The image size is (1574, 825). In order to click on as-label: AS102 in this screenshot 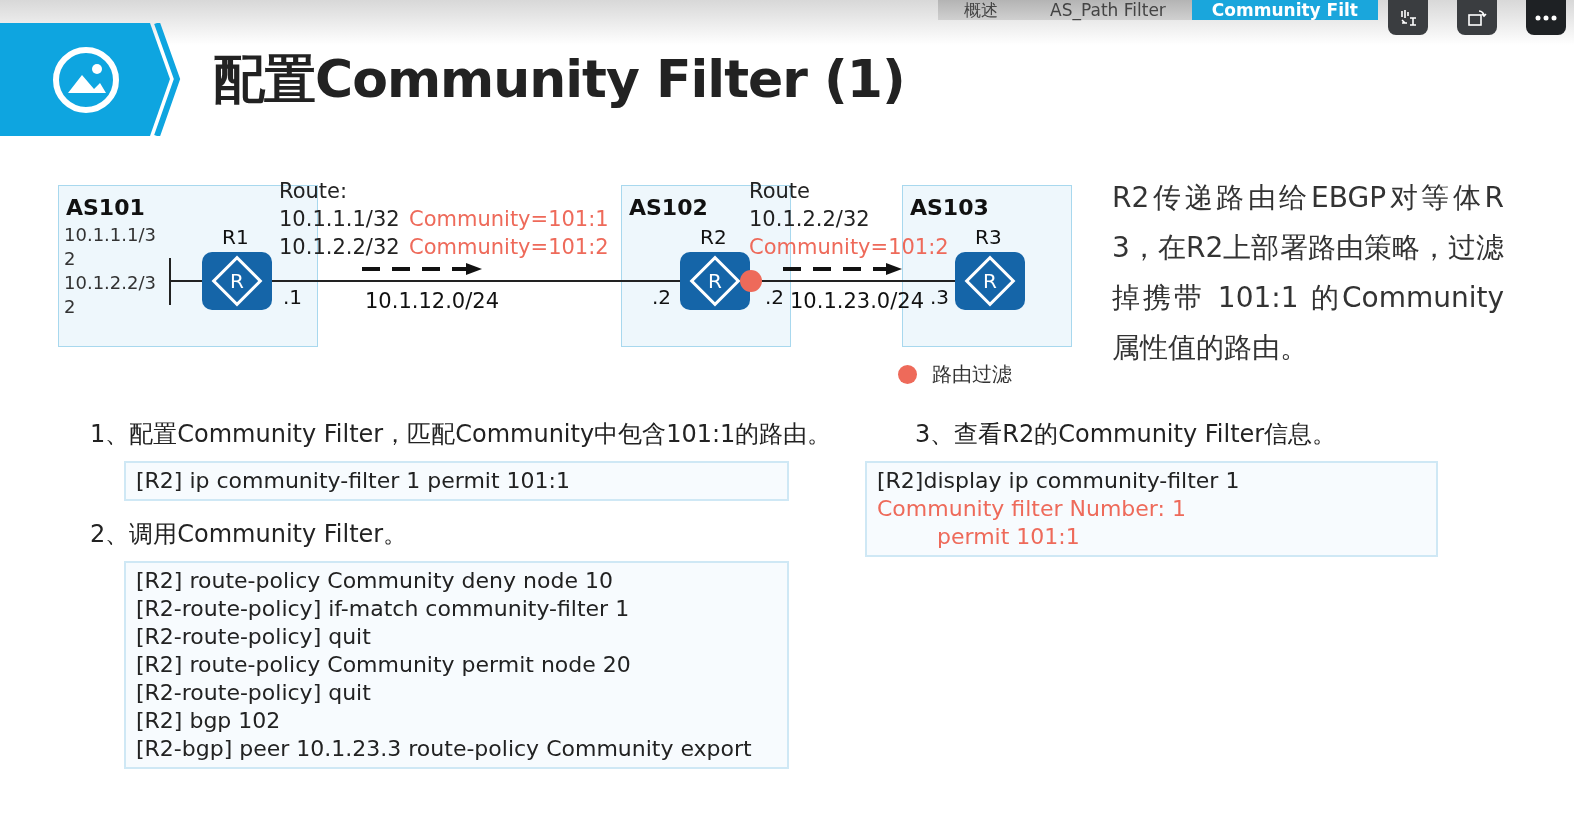, I will do `click(668, 208)`.